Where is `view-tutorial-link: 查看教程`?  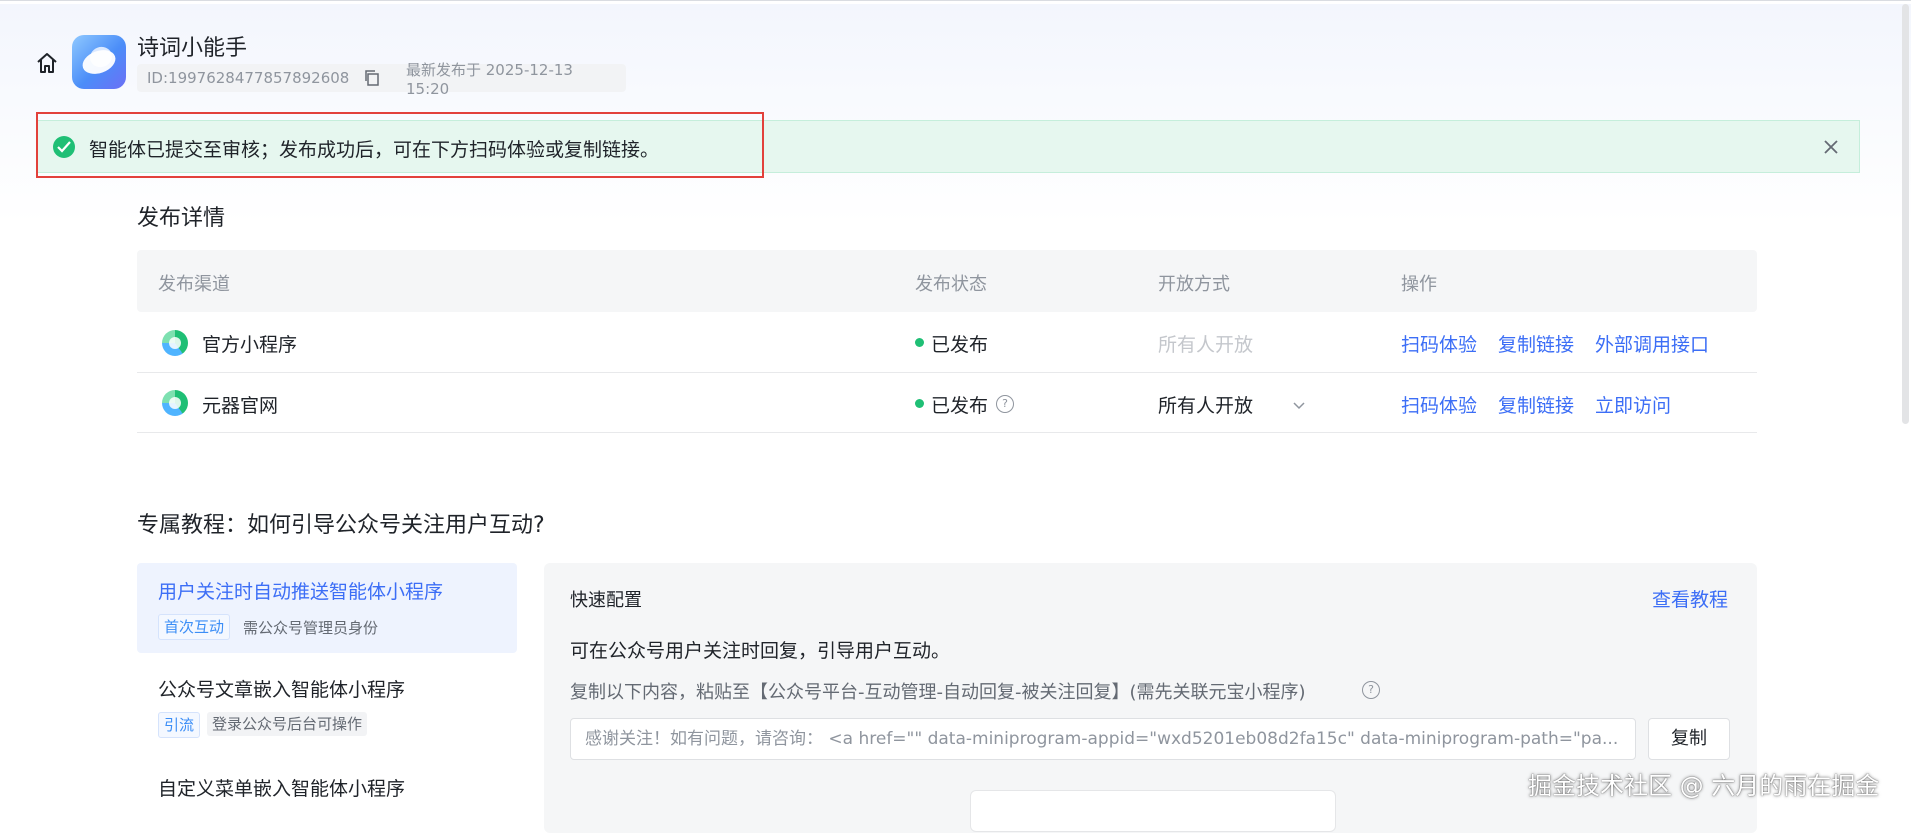 view-tutorial-link: 查看教程 is located at coordinates (1690, 598).